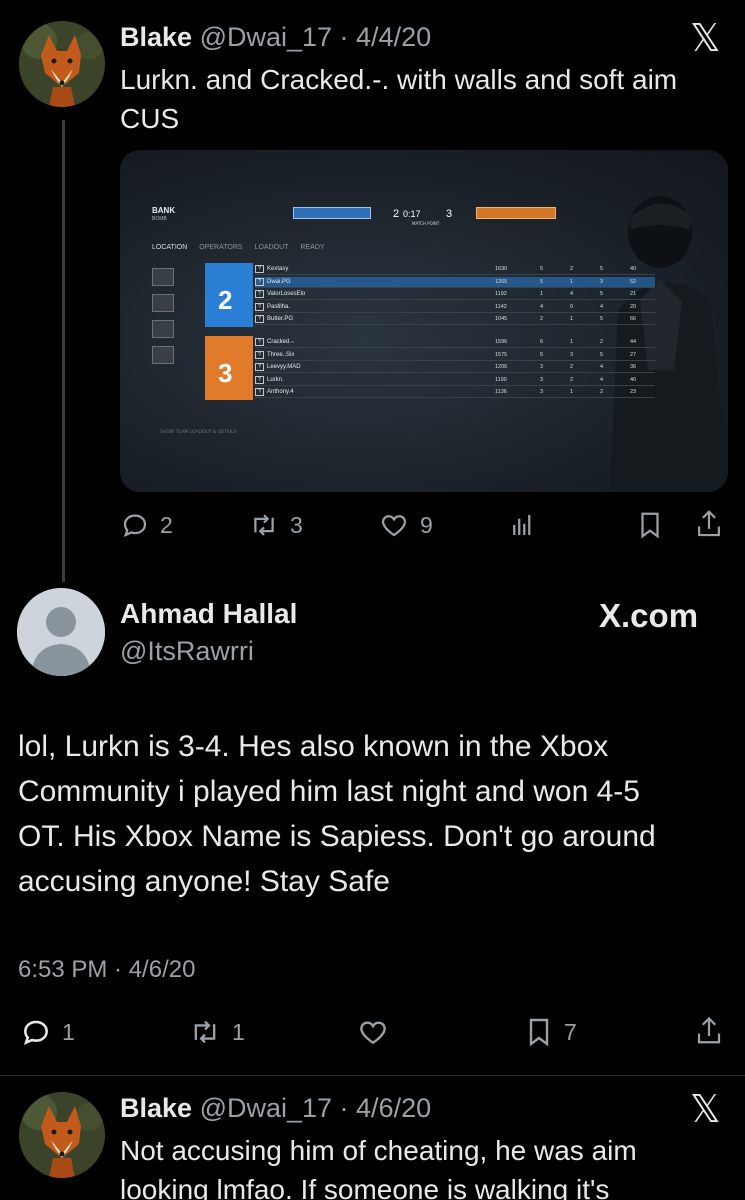 This screenshot has height=1200, width=745. I want to click on author-meta: @Dwai_17 · 4/6/20, so click(316, 1108).